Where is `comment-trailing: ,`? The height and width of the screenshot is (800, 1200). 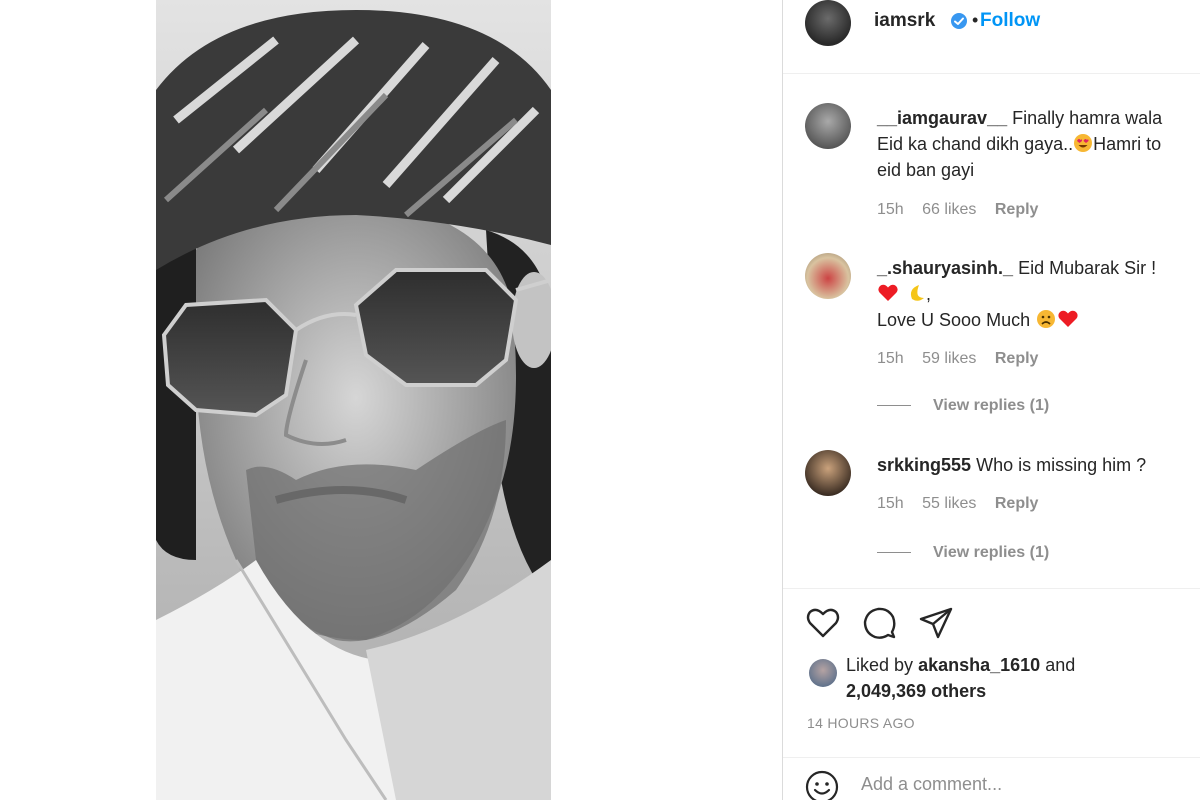 comment-trailing: , is located at coordinates (929, 294).